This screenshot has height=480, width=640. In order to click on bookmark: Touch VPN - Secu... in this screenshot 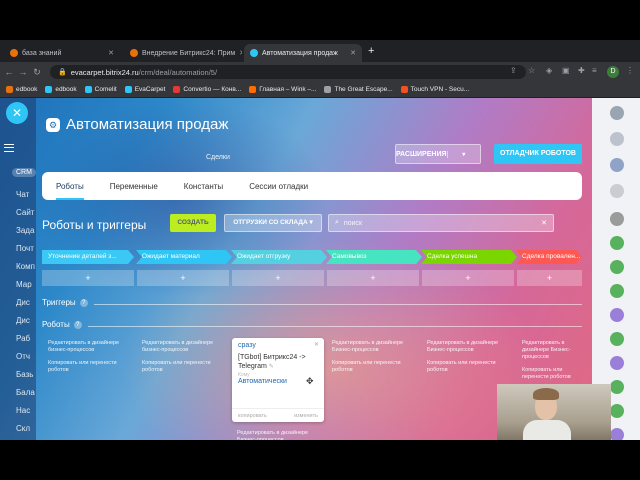, I will do `click(434, 89)`.